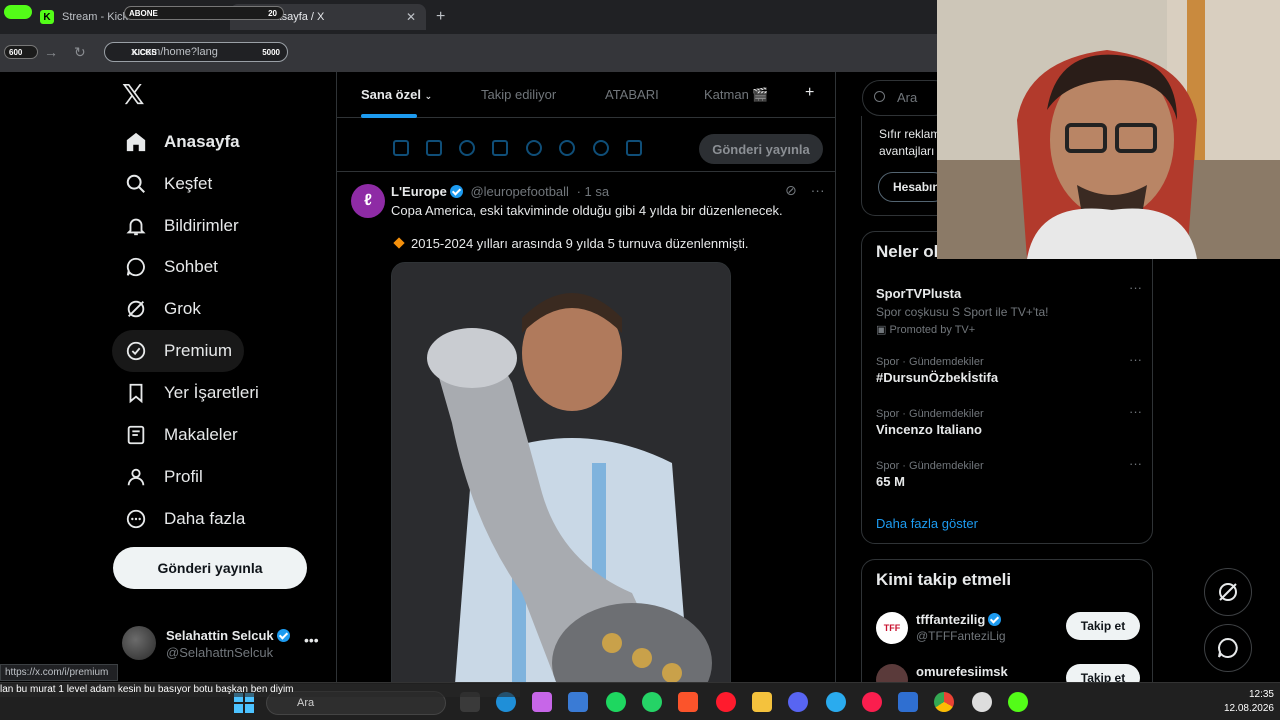 Image resolution: width=1280 pixels, height=720 pixels. What do you see at coordinates (204, 13) in the screenshot?
I see `overlay-abone: ABONE 20` at bounding box center [204, 13].